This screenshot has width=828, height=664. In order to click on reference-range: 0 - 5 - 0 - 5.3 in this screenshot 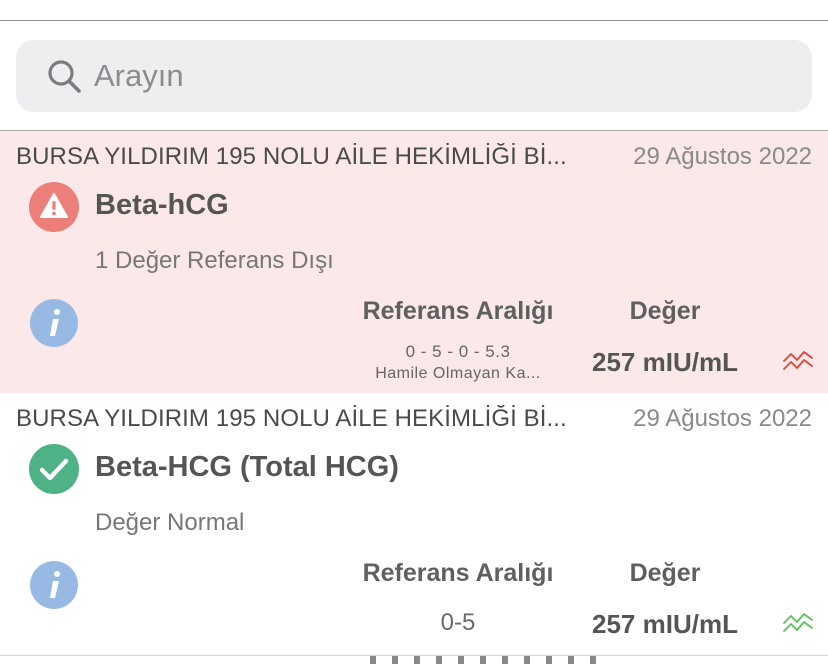, I will do `click(458, 351)`.